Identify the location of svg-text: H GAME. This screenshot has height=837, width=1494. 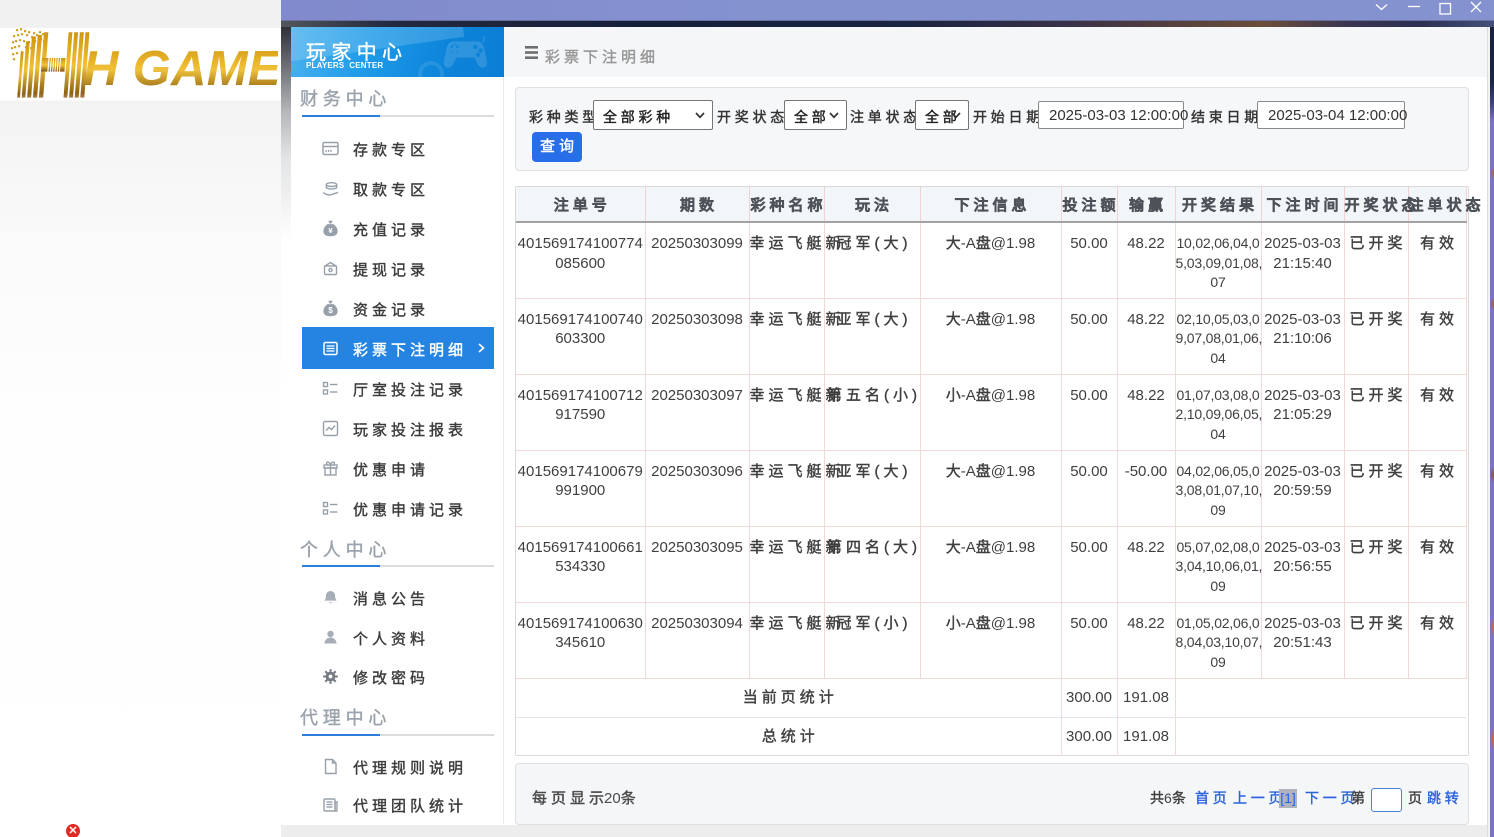
(180, 69).